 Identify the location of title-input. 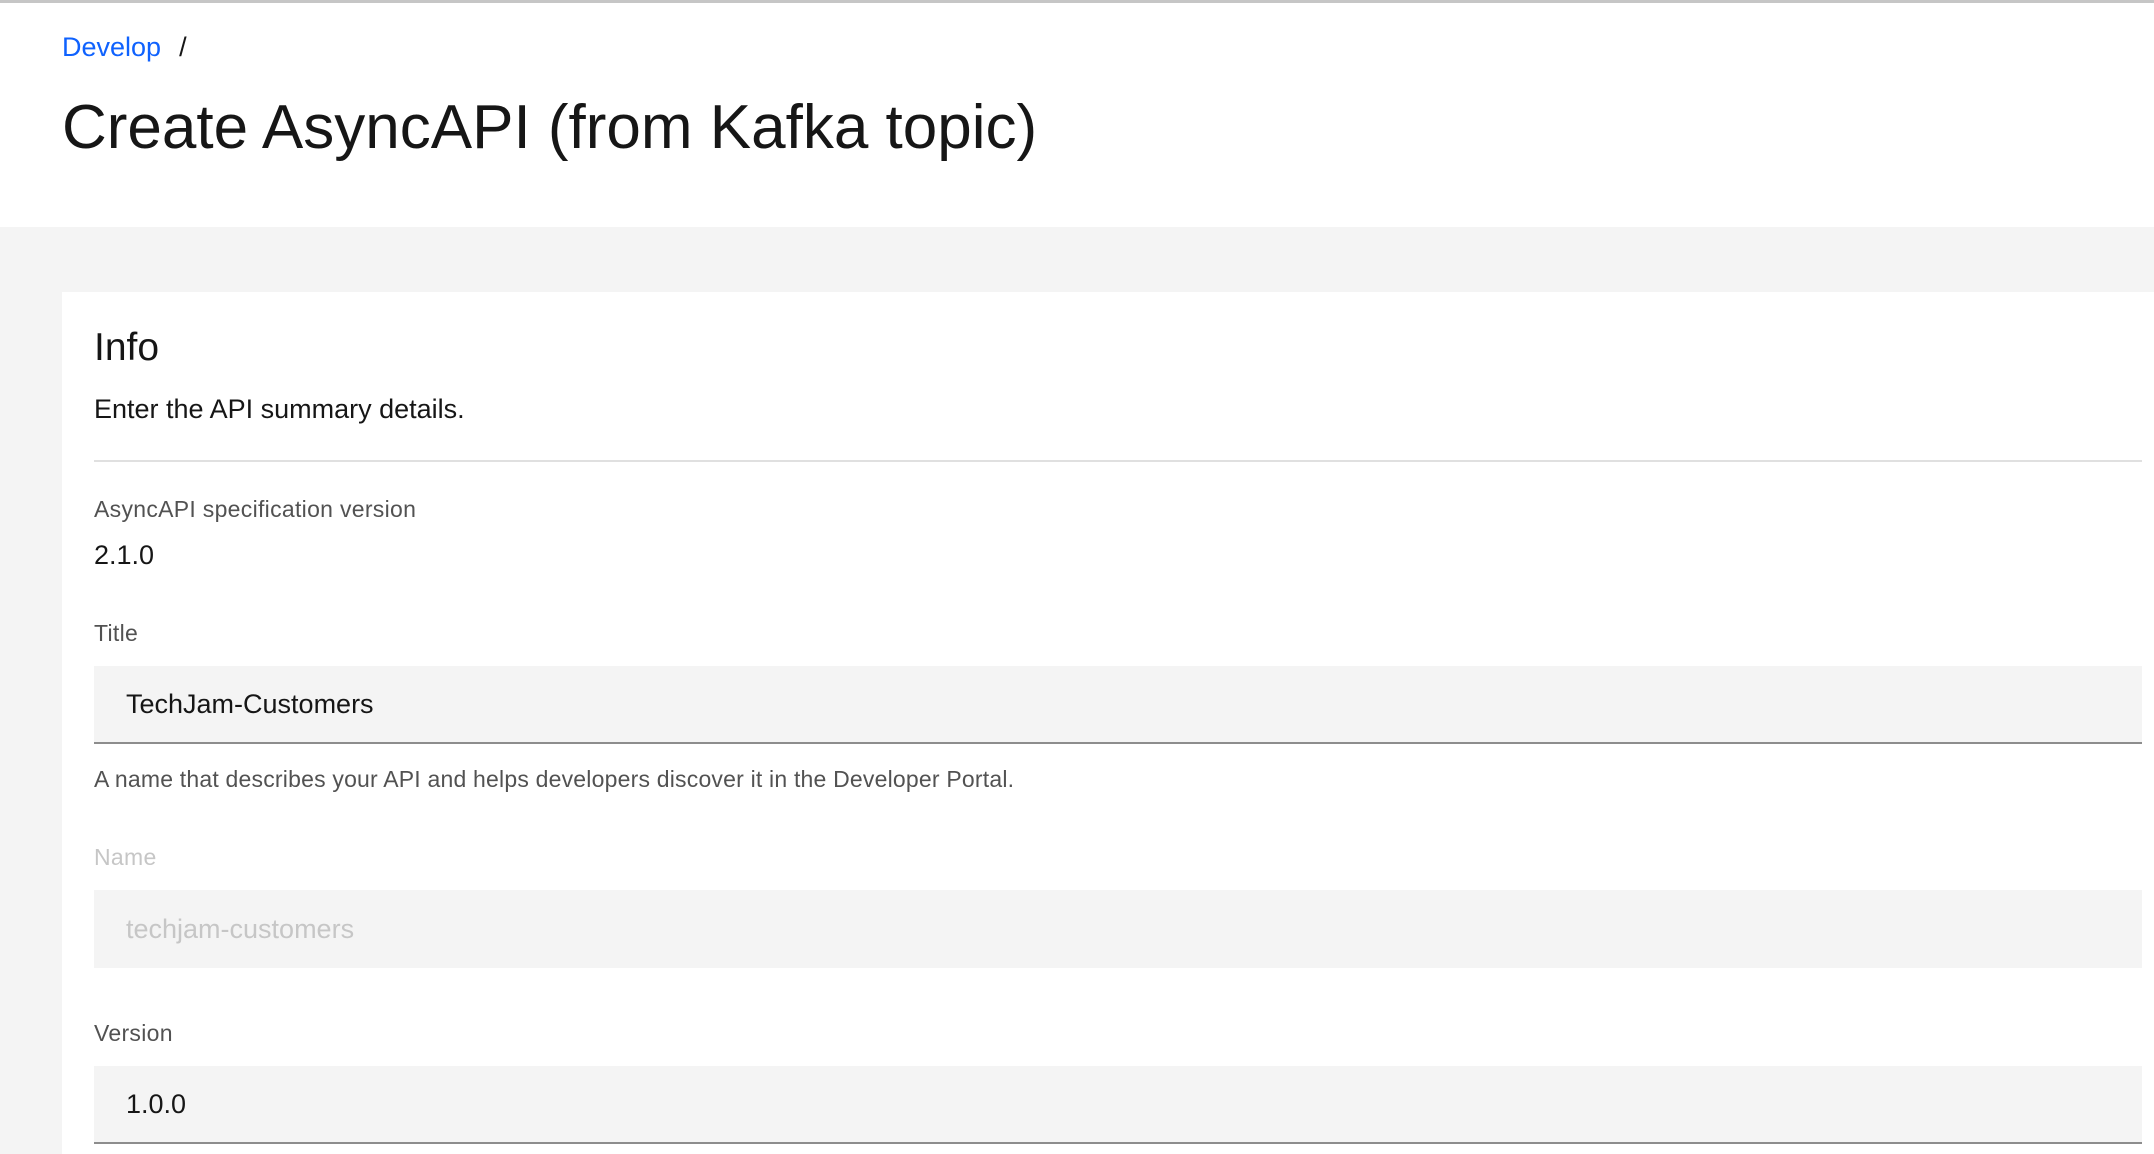
(1118, 705).